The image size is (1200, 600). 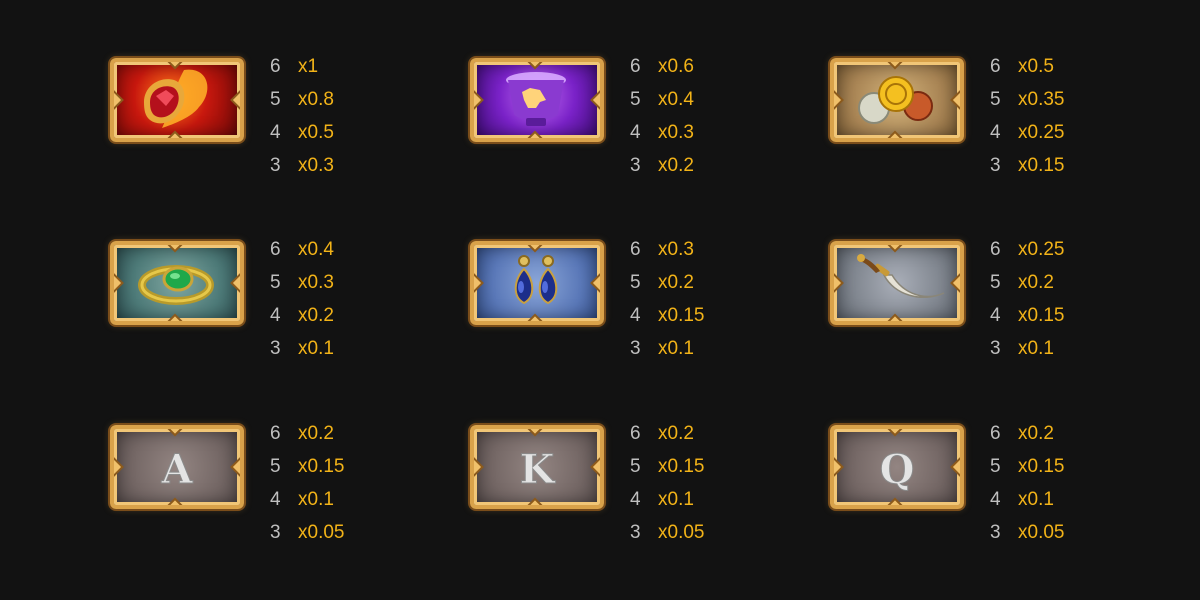 I want to click on curved-dagger-symbol, so click(x=897, y=283).